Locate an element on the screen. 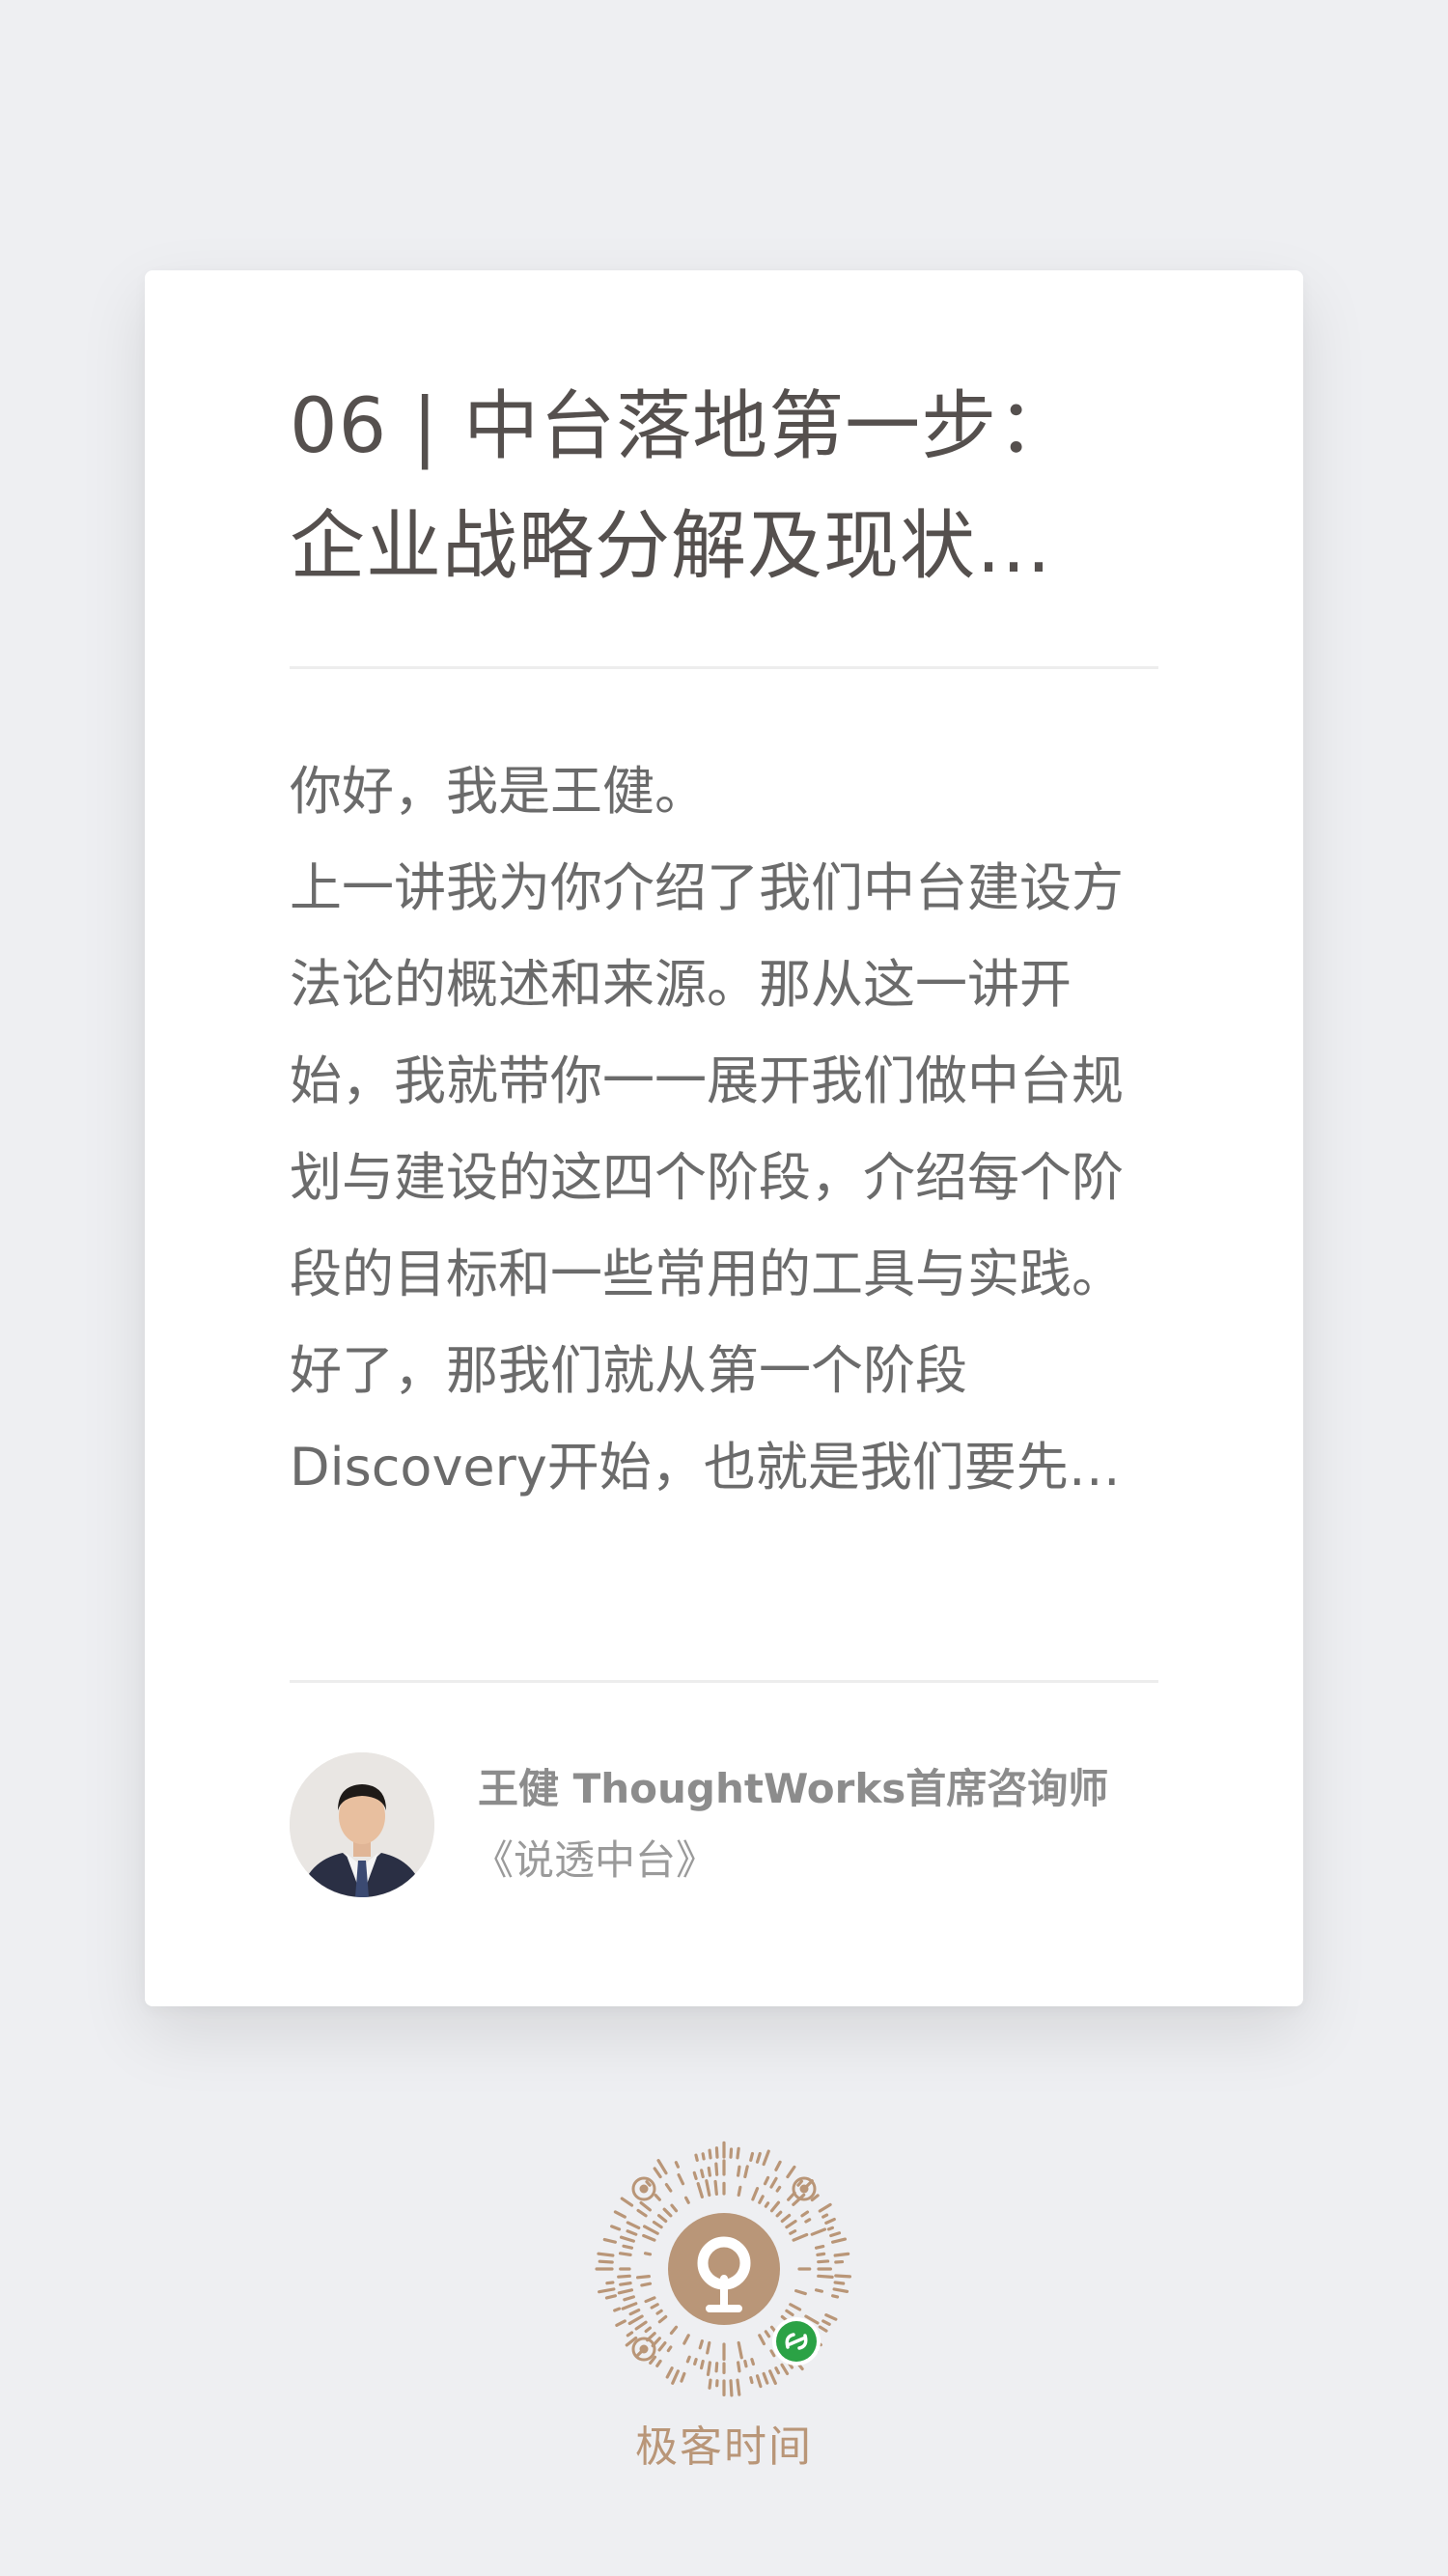 This screenshot has height=2576, width=1448. excerpt-line: 你好，我是王健。 is located at coordinates (499, 792).